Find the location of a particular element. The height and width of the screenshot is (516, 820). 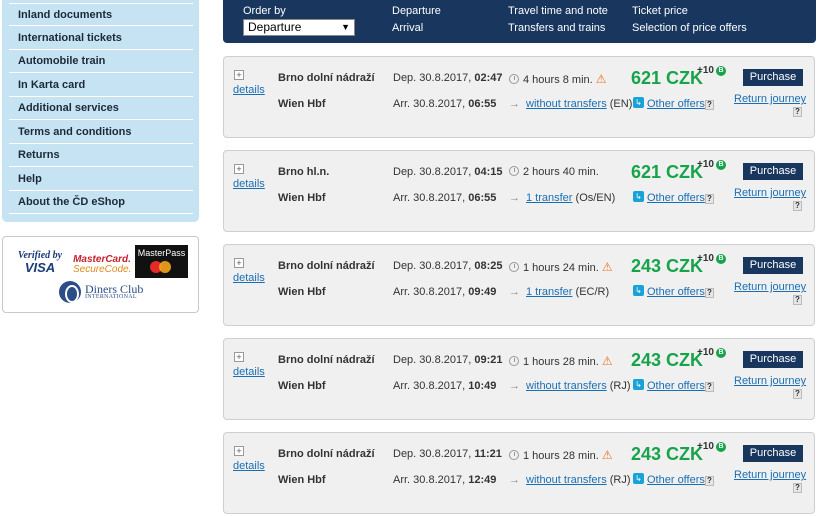

sidebar-item-about: About the ČD eShop is located at coordinates (101, 202).